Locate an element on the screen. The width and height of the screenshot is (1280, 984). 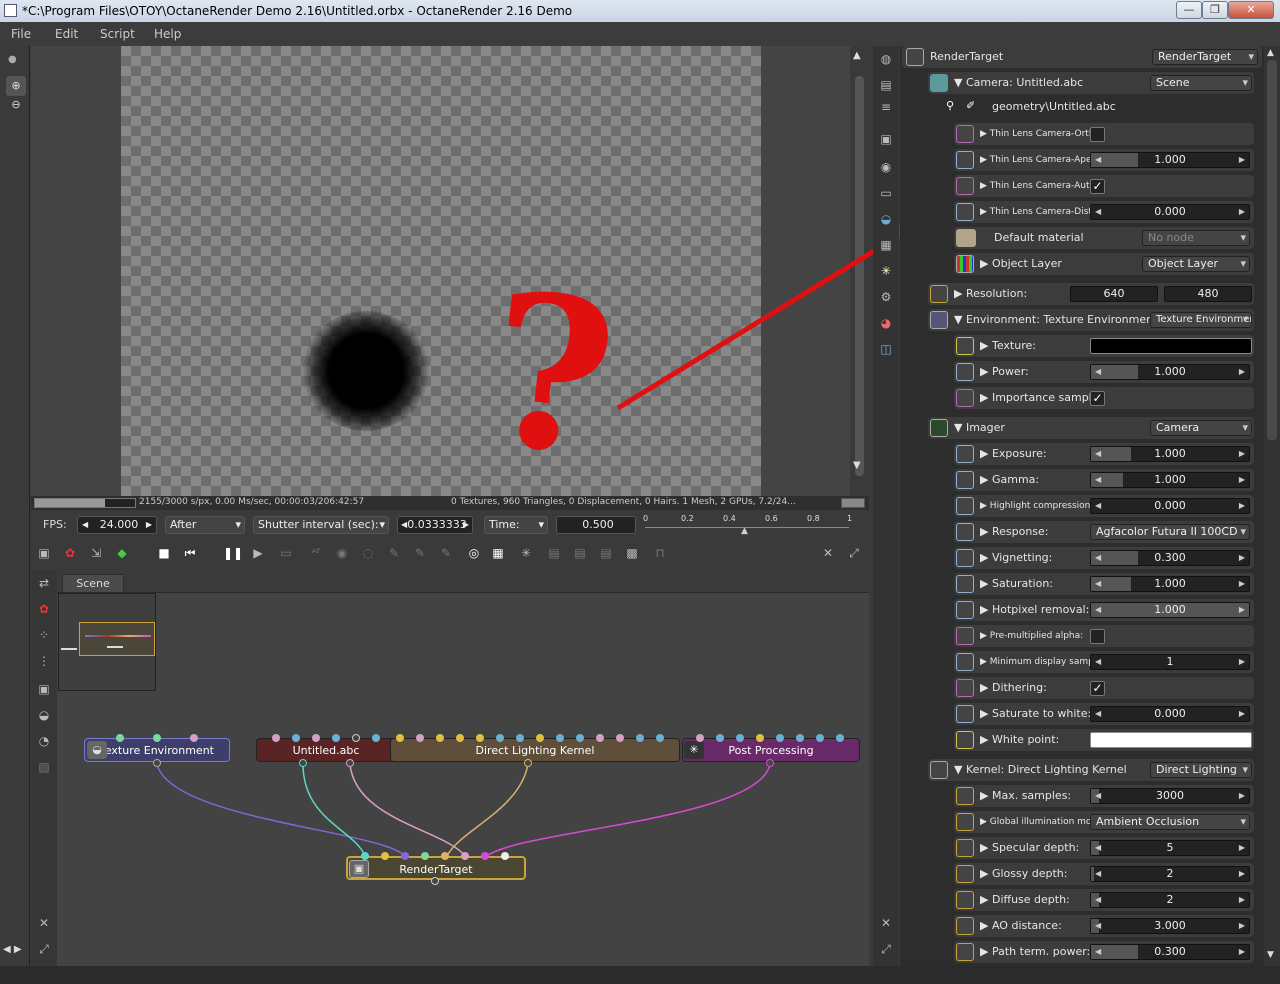
environment-icon: ◒ is located at coordinates (886, 219).